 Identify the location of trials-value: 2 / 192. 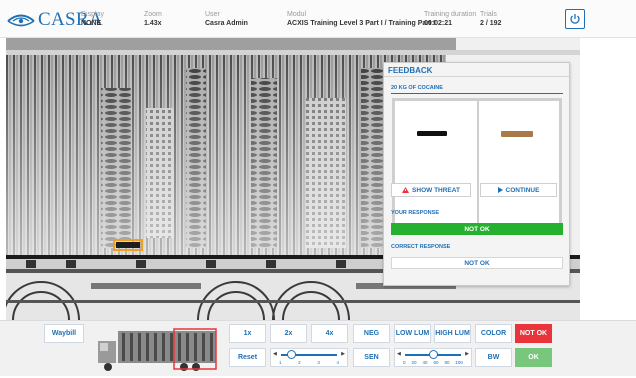
(491, 23).